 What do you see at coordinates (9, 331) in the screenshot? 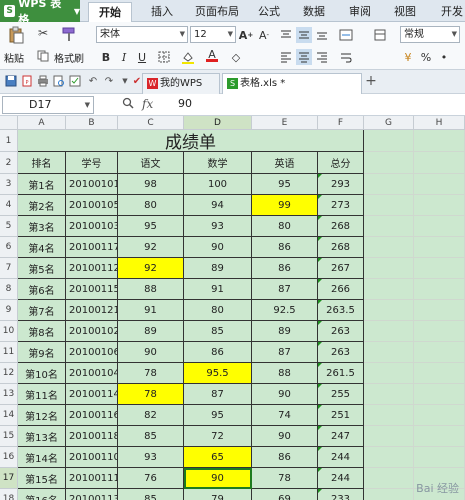
I see `row-header: 10` at bounding box center [9, 331].